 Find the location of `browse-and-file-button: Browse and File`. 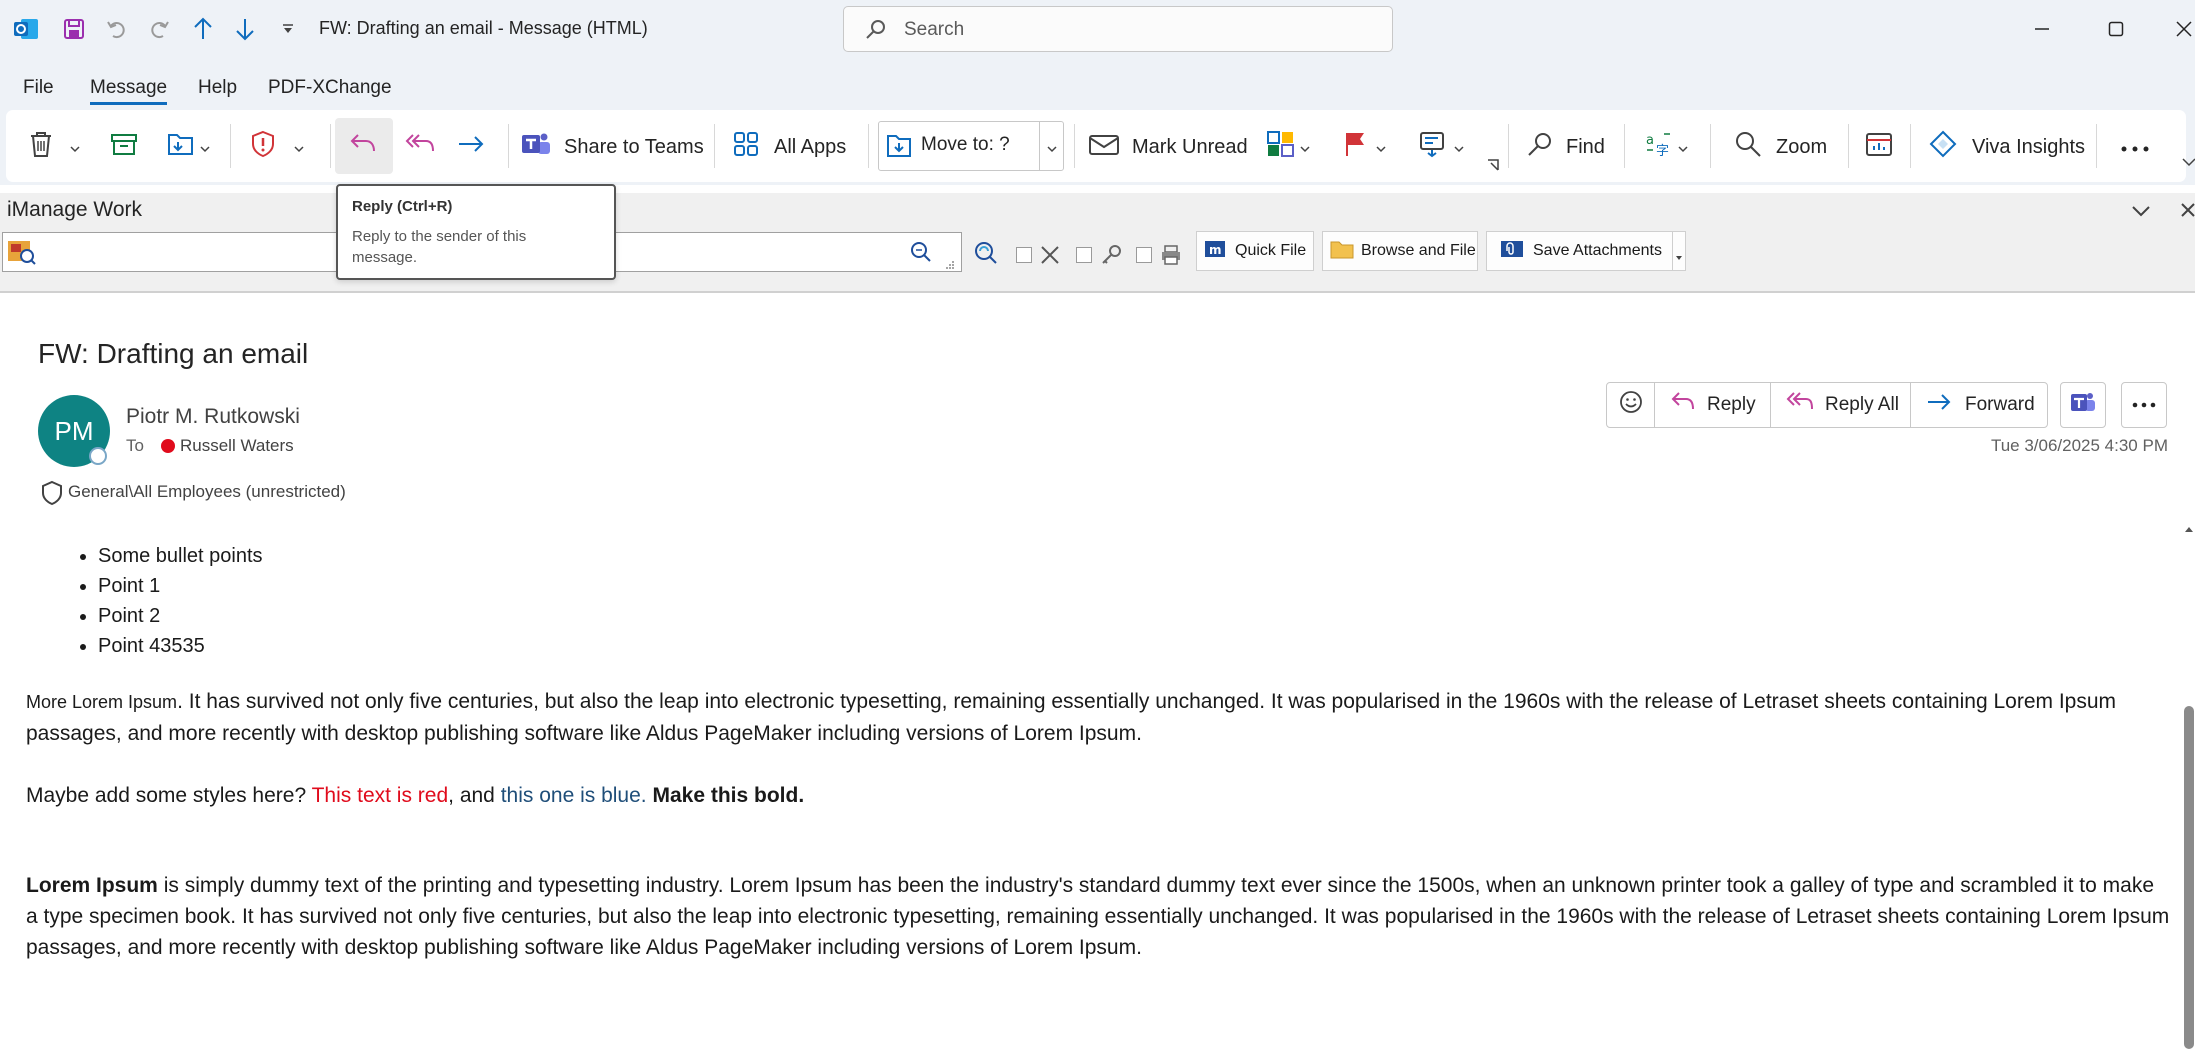

browse-and-file-button: Browse and File is located at coordinates (1400, 251).